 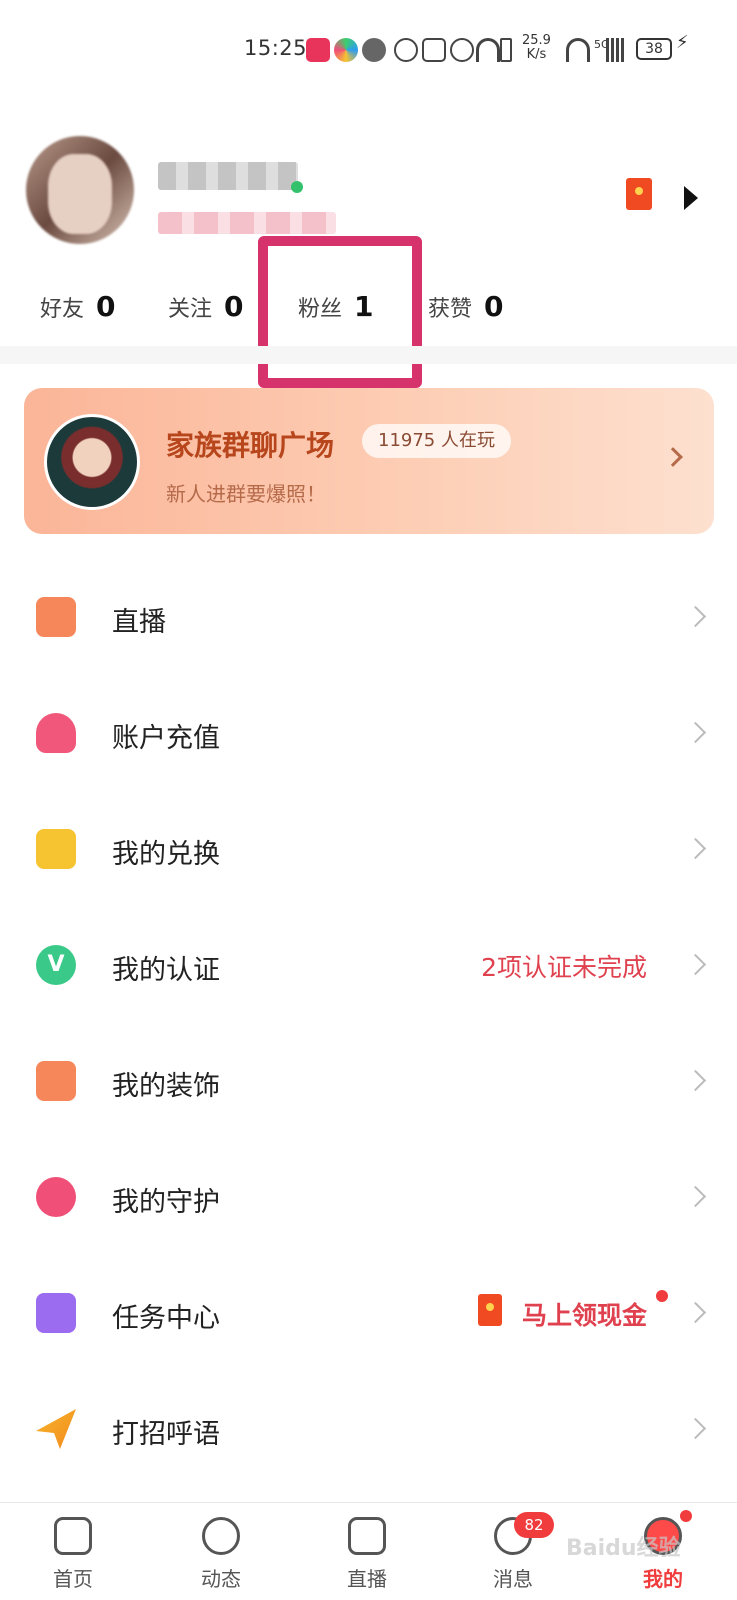 I want to click on menu-item-decoration: 我的装饰, so click(x=368, y=1081).